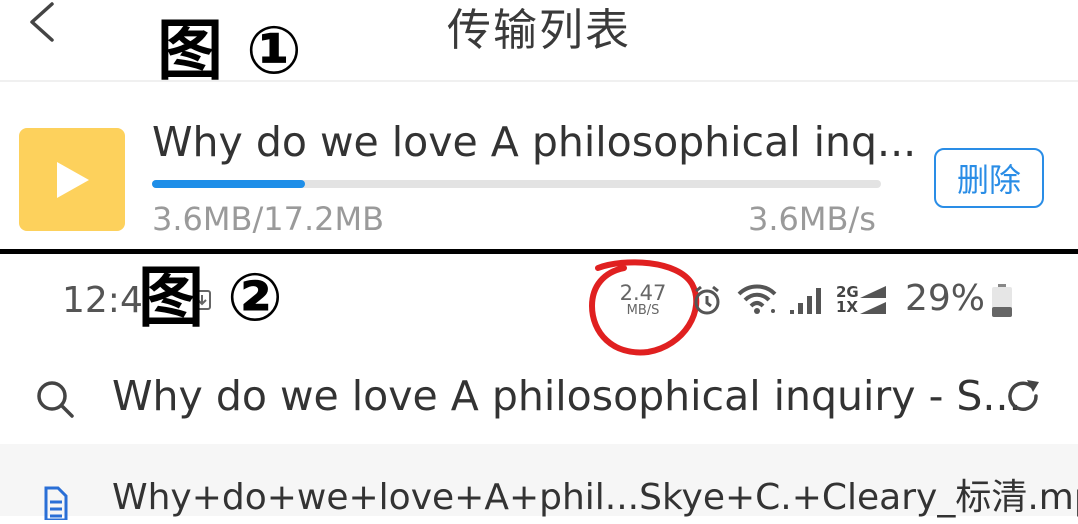 The image size is (1078, 524). I want to click on search-icon, so click(55, 401).